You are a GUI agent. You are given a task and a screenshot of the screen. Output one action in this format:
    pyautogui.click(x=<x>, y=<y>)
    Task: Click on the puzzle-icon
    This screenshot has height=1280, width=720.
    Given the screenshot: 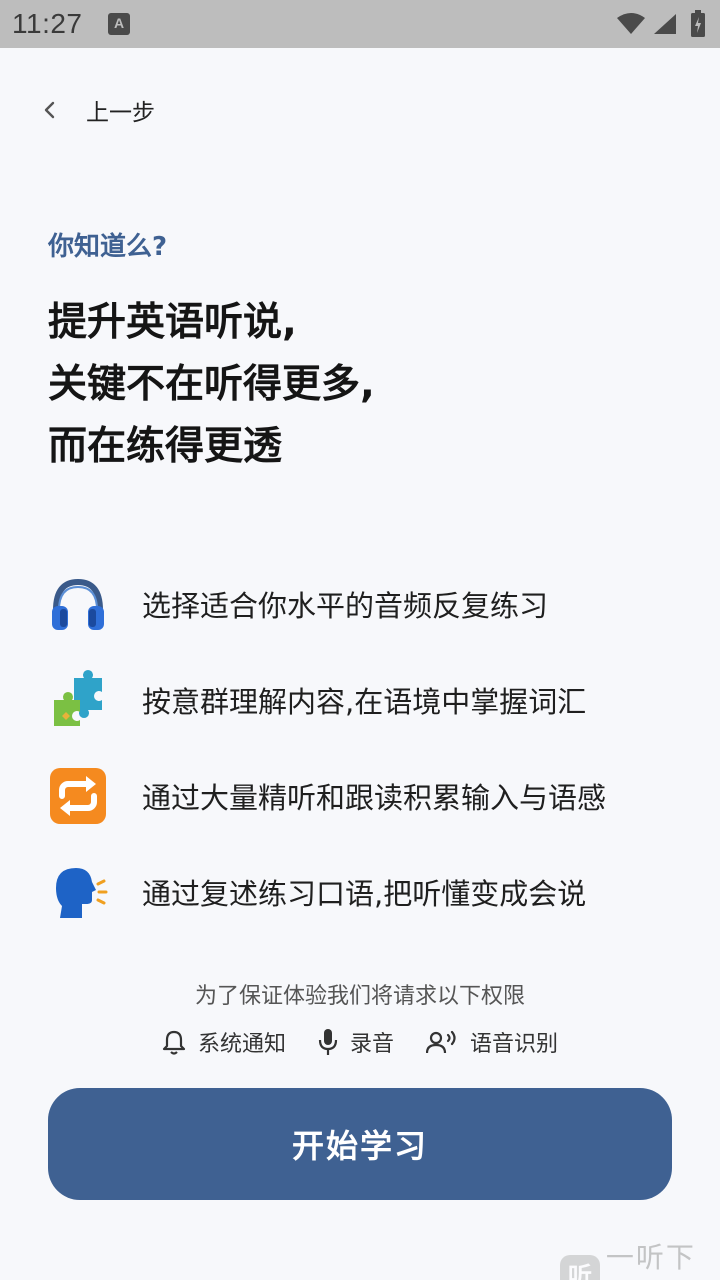 What is the action you would take?
    pyautogui.click(x=78, y=698)
    